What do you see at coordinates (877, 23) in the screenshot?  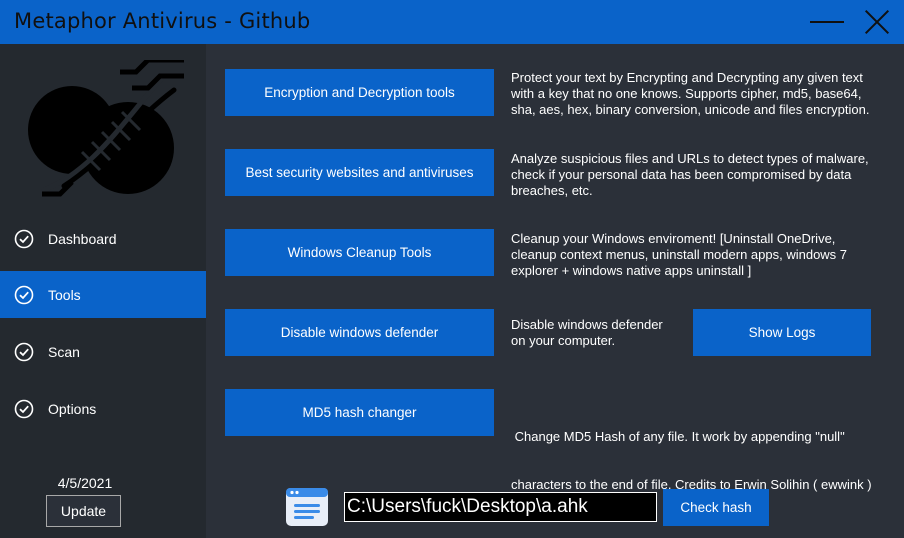 I see `close-button` at bounding box center [877, 23].